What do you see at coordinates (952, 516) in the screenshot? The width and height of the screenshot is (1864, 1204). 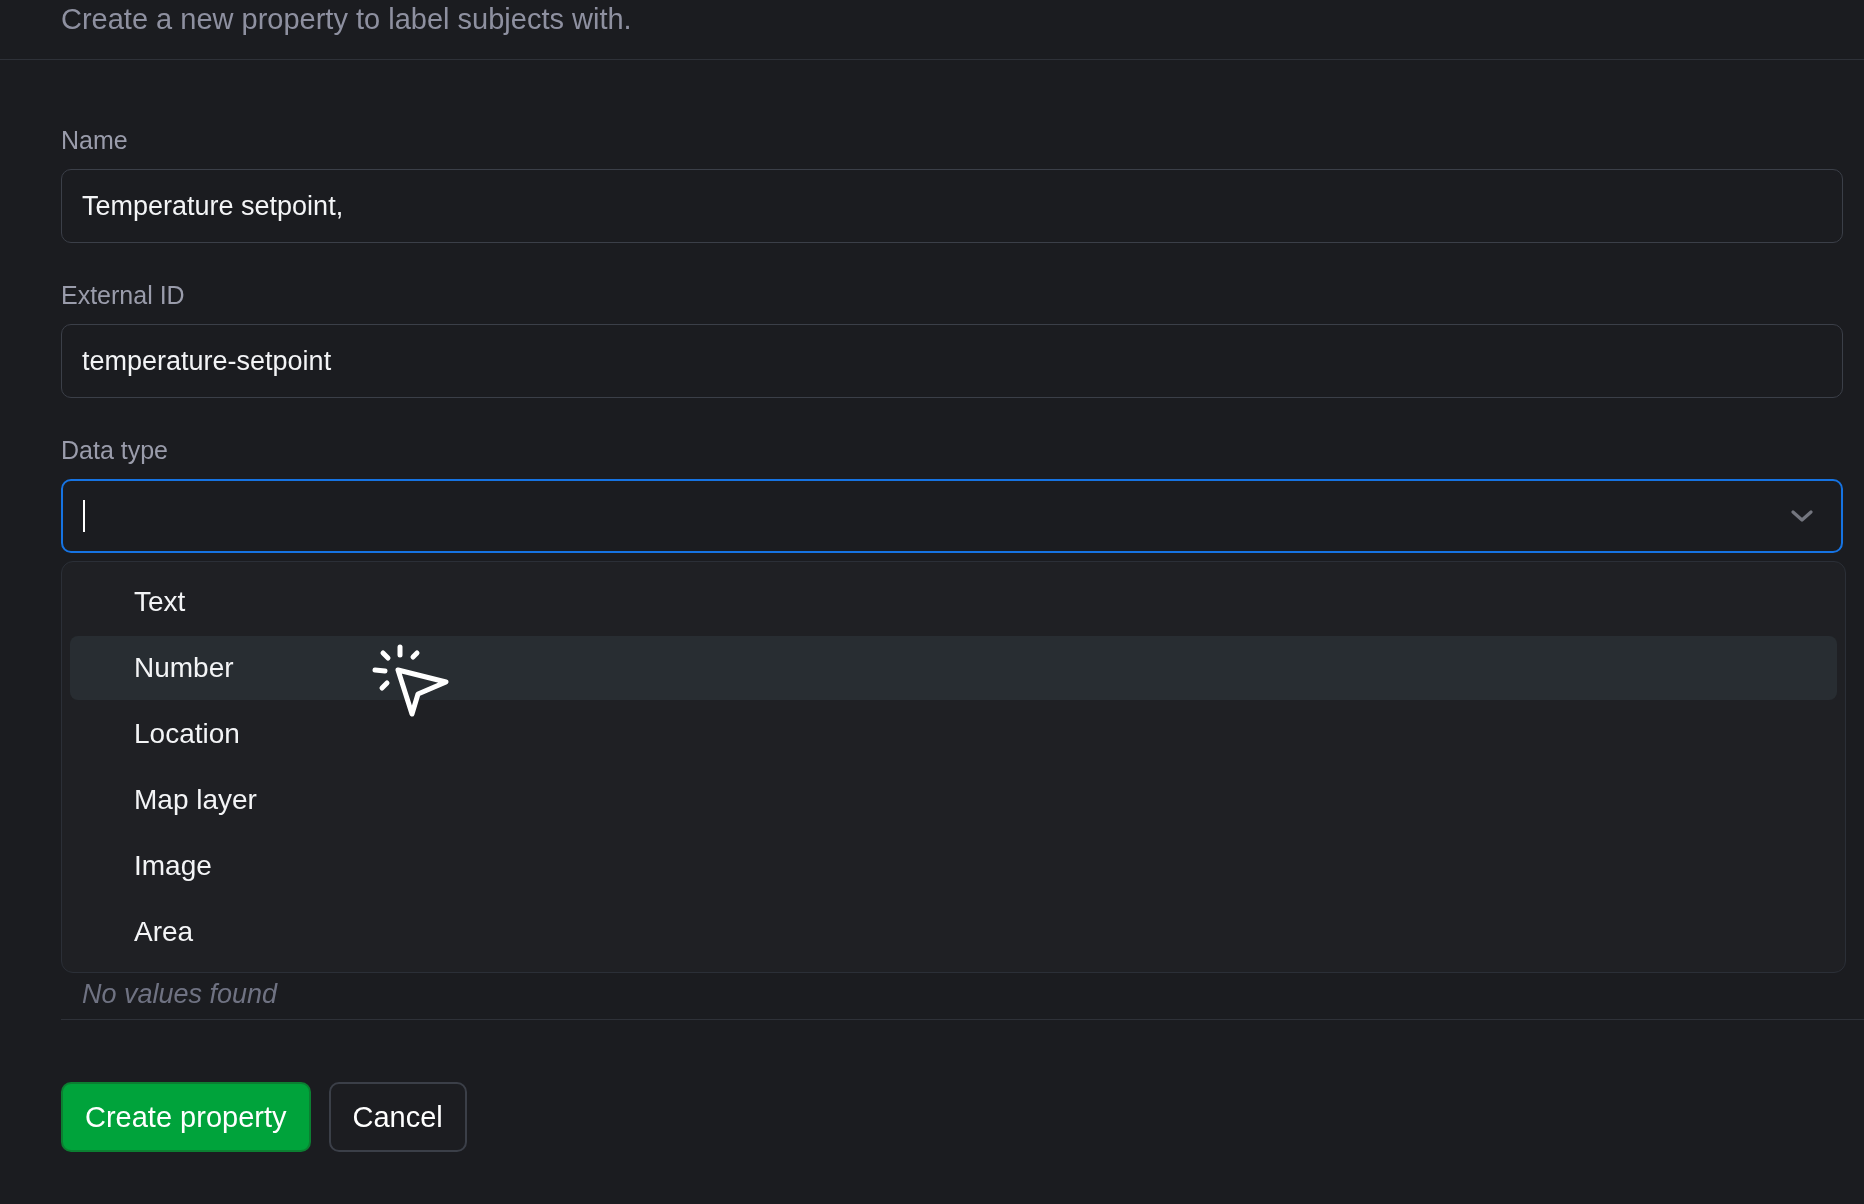 I see `select-field` at bounding box center [952, 516].